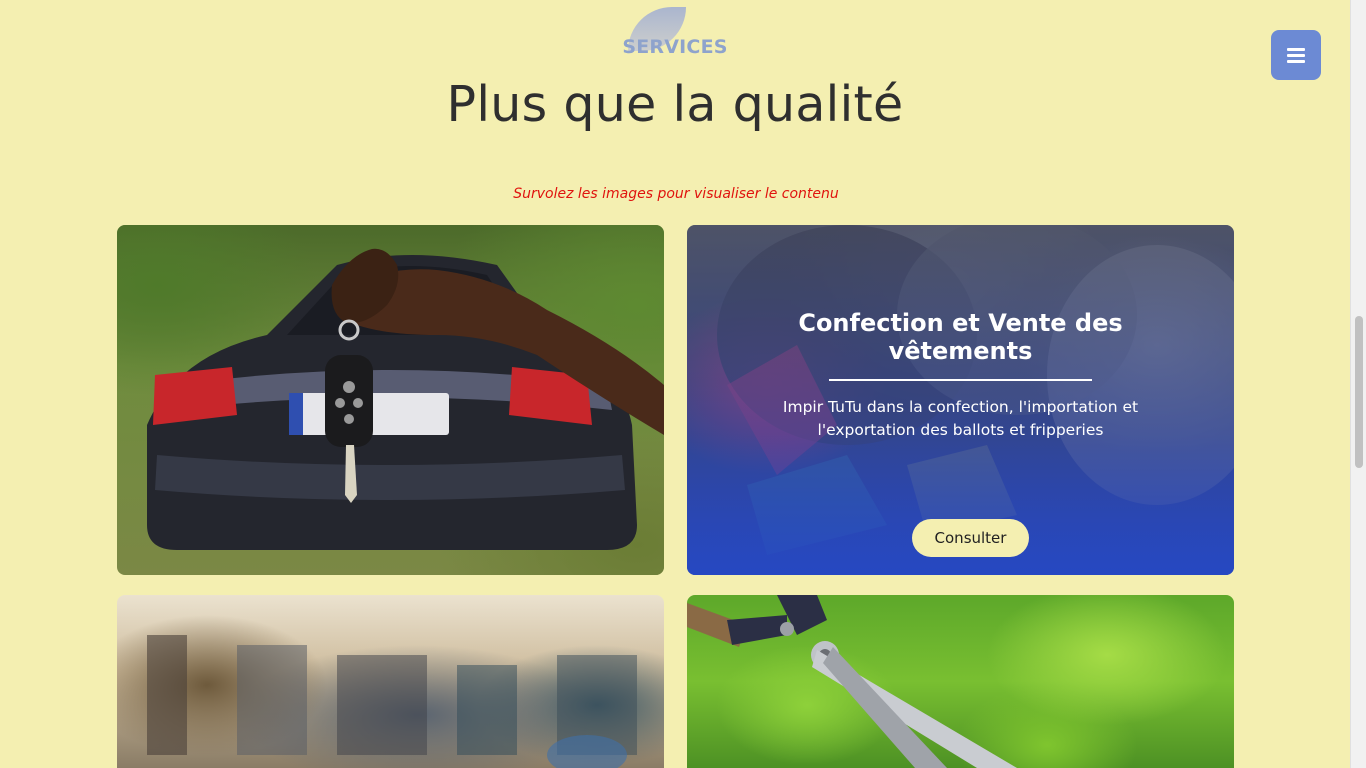 The height and width of the screenshot is (768, 1366). Describe the element at coordinates (960, 380) in the screenshot. I see `card-divider` at that location.